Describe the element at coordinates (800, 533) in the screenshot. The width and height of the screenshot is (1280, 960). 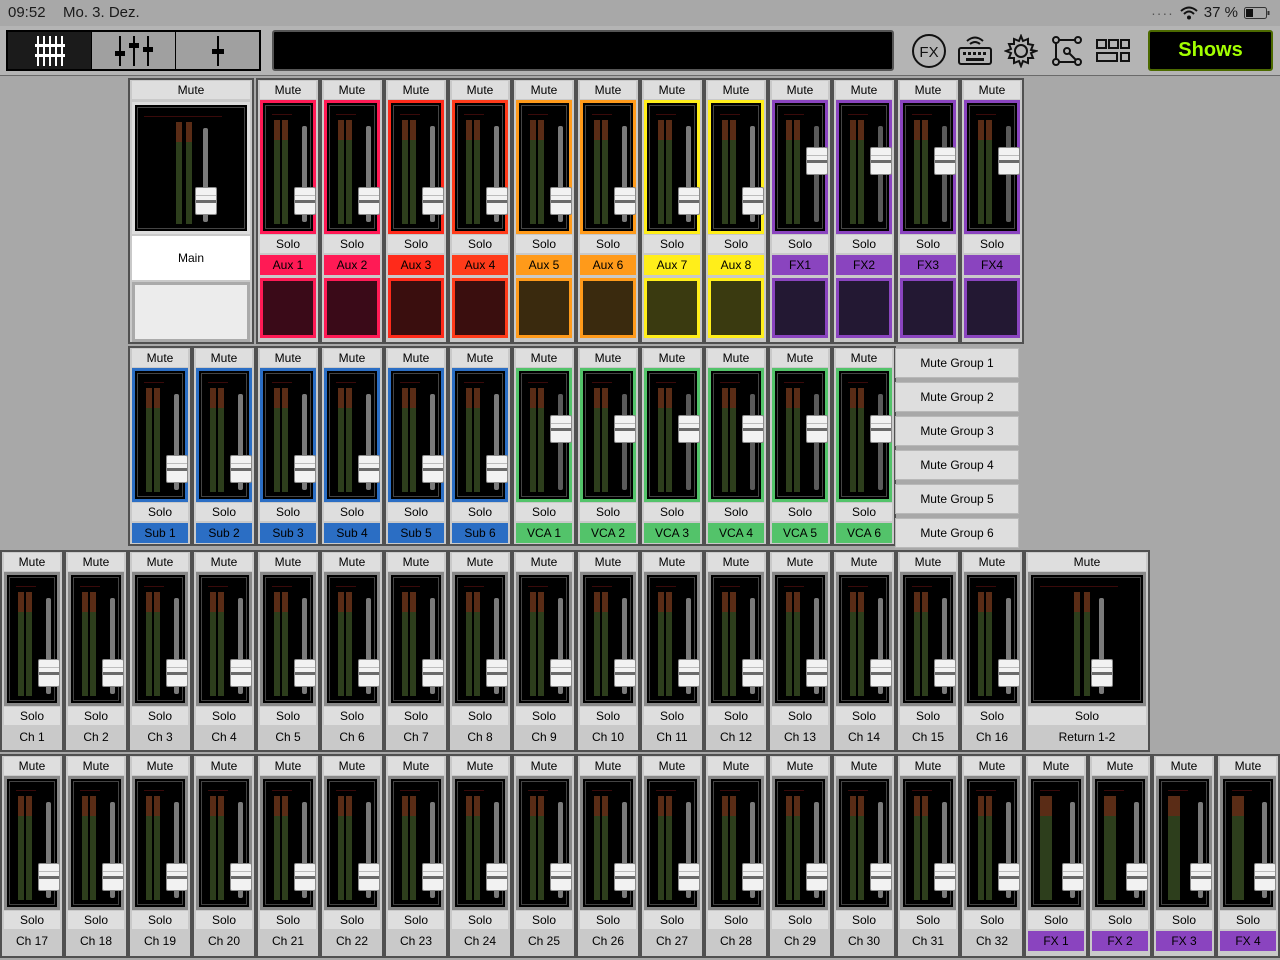
I see `channel-label: VCA 5` at that location.